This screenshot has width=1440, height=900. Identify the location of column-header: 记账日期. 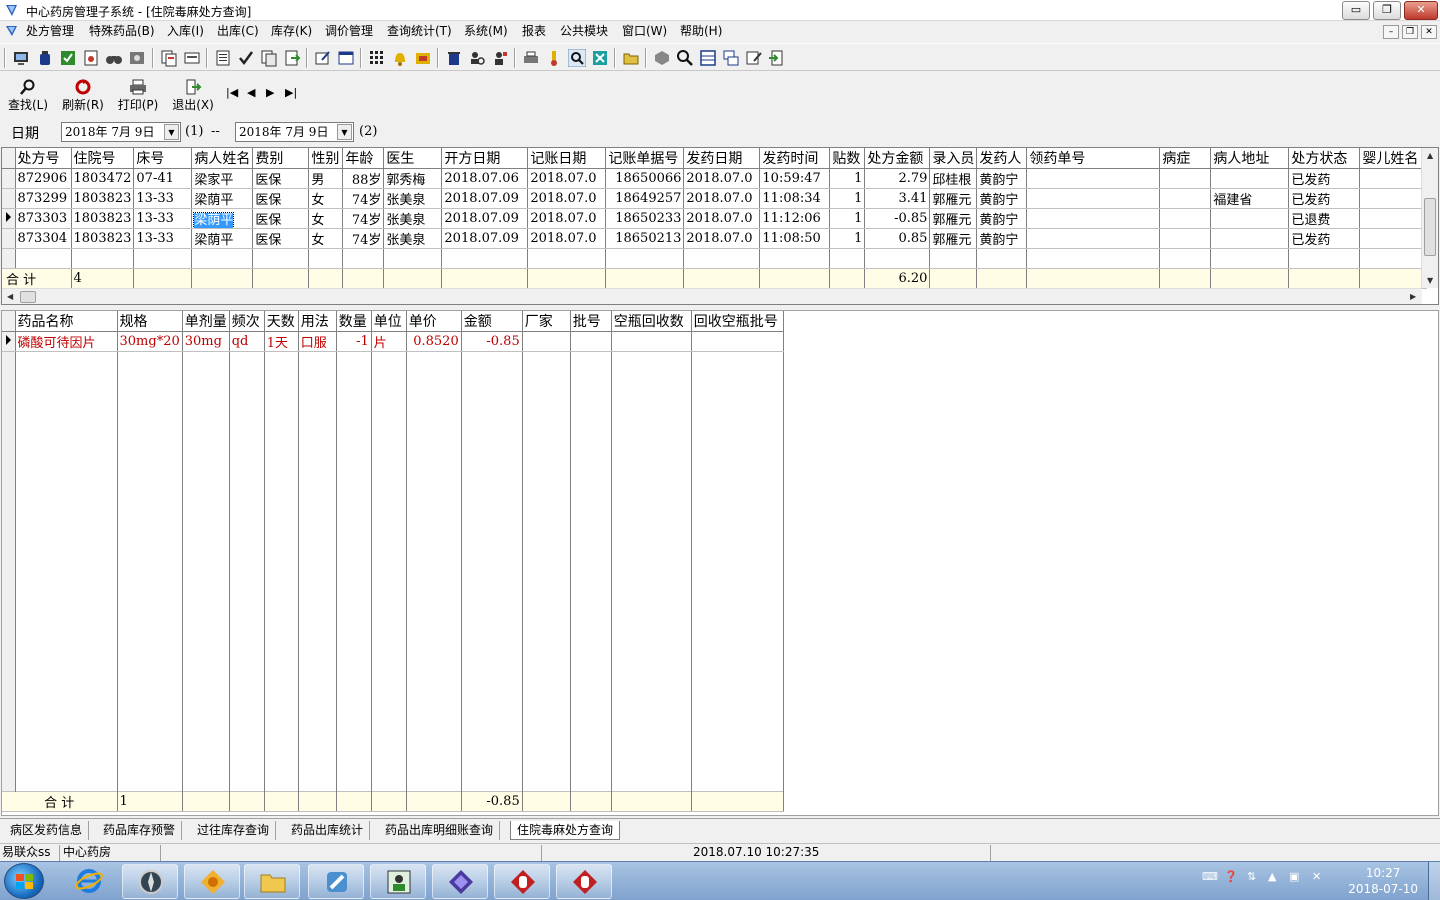
(567, 158).